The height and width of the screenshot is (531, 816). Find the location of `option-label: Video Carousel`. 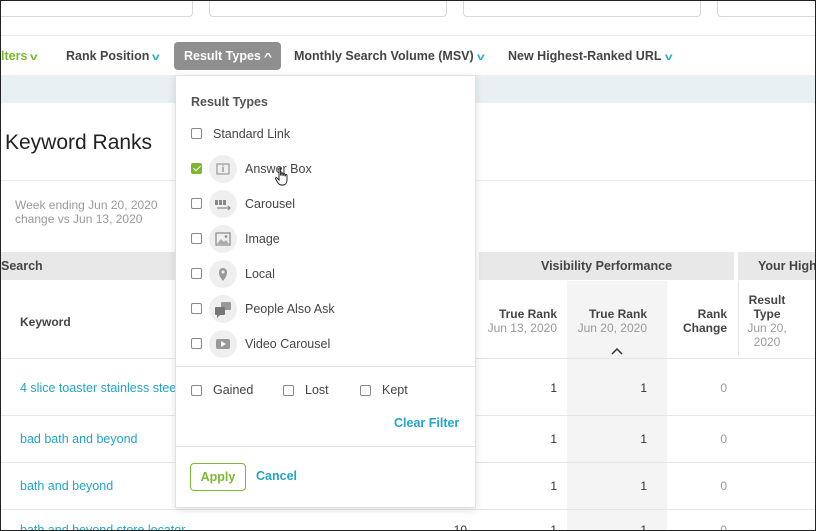

option-label: Video Carousel is located at coordinates (288, 344).